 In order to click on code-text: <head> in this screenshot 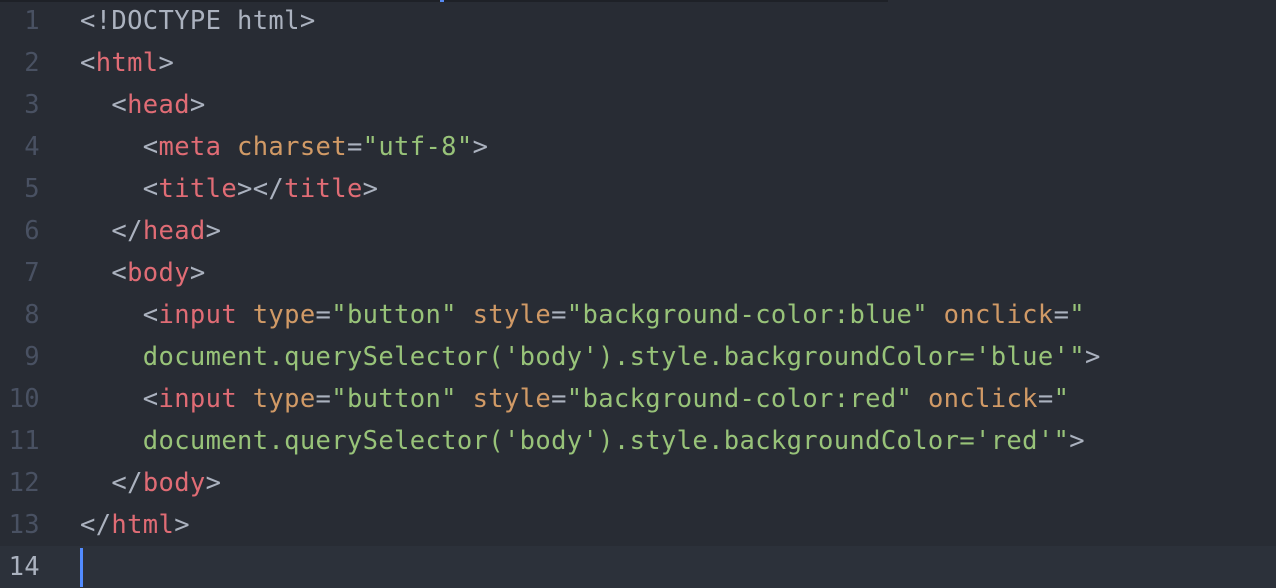, I will do `click(143, 105)`.